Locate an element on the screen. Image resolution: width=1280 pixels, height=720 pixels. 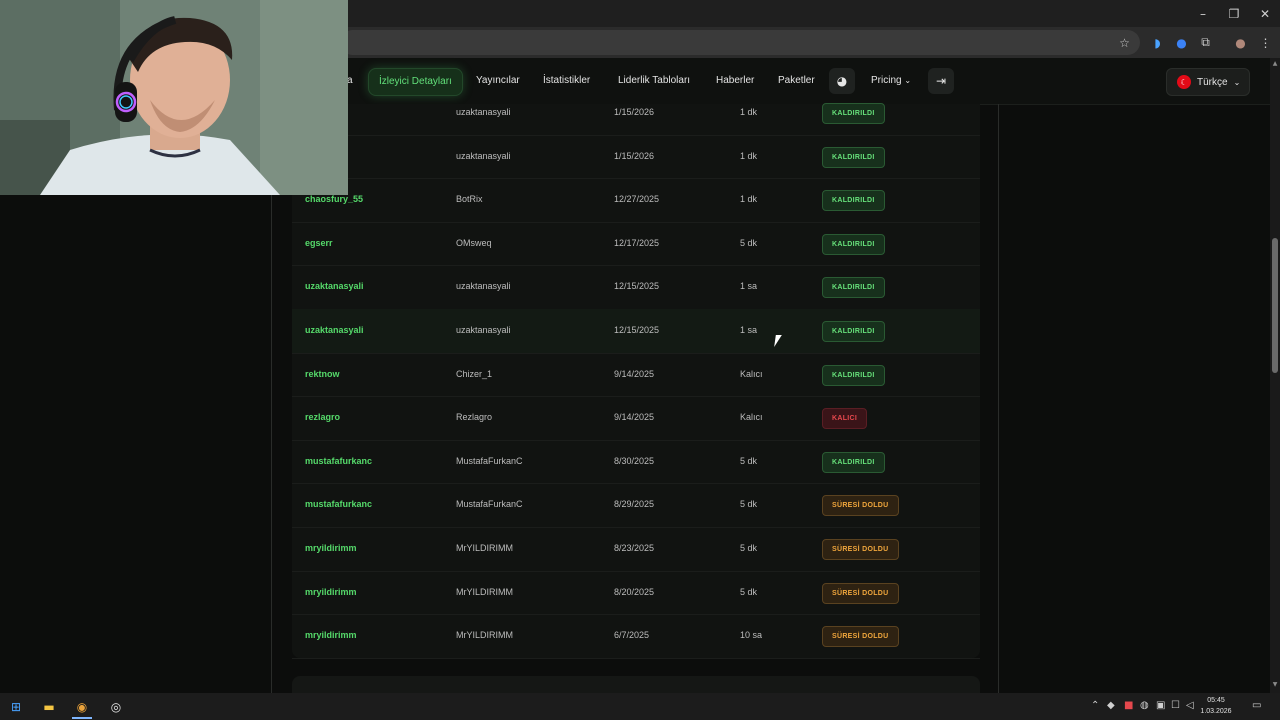
row-channel: MrYILDIRIMM is located at coordinates (484, 635).